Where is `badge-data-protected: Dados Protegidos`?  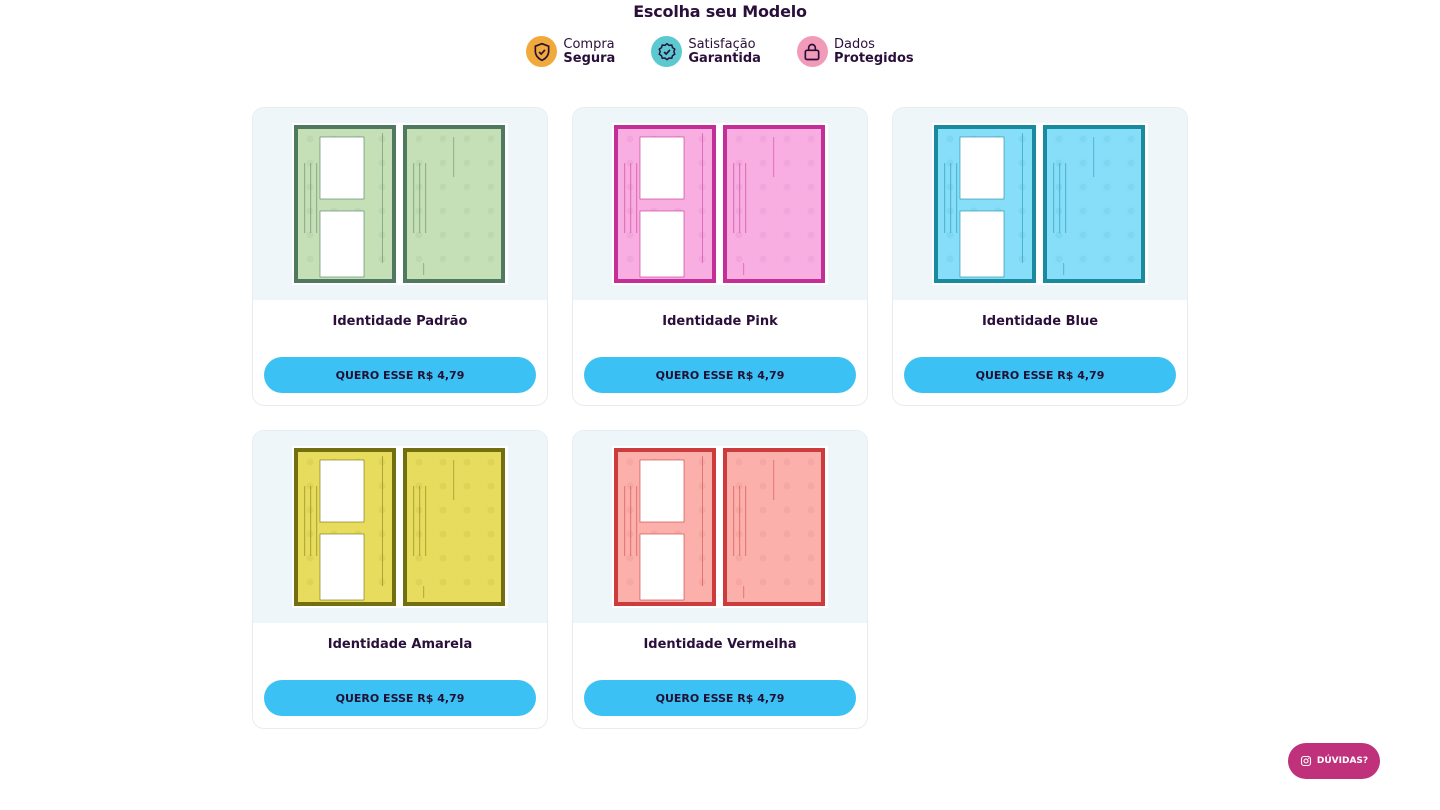
badge-data-protected: Dados Protegidos is located at coordinates (855, 51).